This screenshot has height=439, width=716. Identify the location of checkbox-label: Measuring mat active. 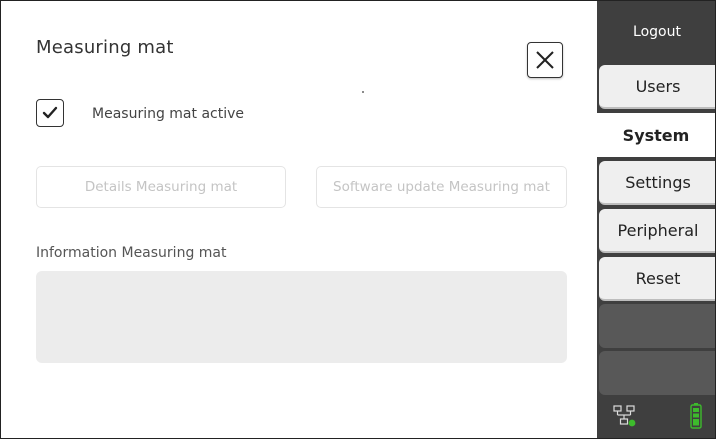
(168, 114).